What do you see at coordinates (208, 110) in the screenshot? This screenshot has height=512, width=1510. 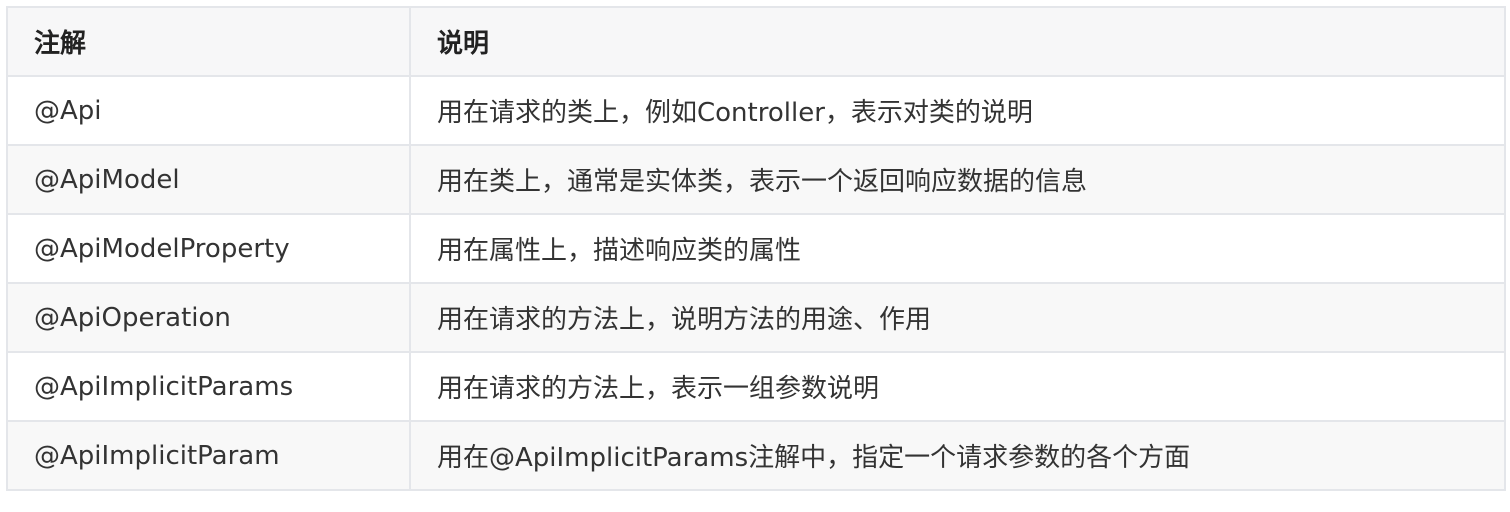 I see `annotation-cell: @Api` at bounding box center [208, 110].